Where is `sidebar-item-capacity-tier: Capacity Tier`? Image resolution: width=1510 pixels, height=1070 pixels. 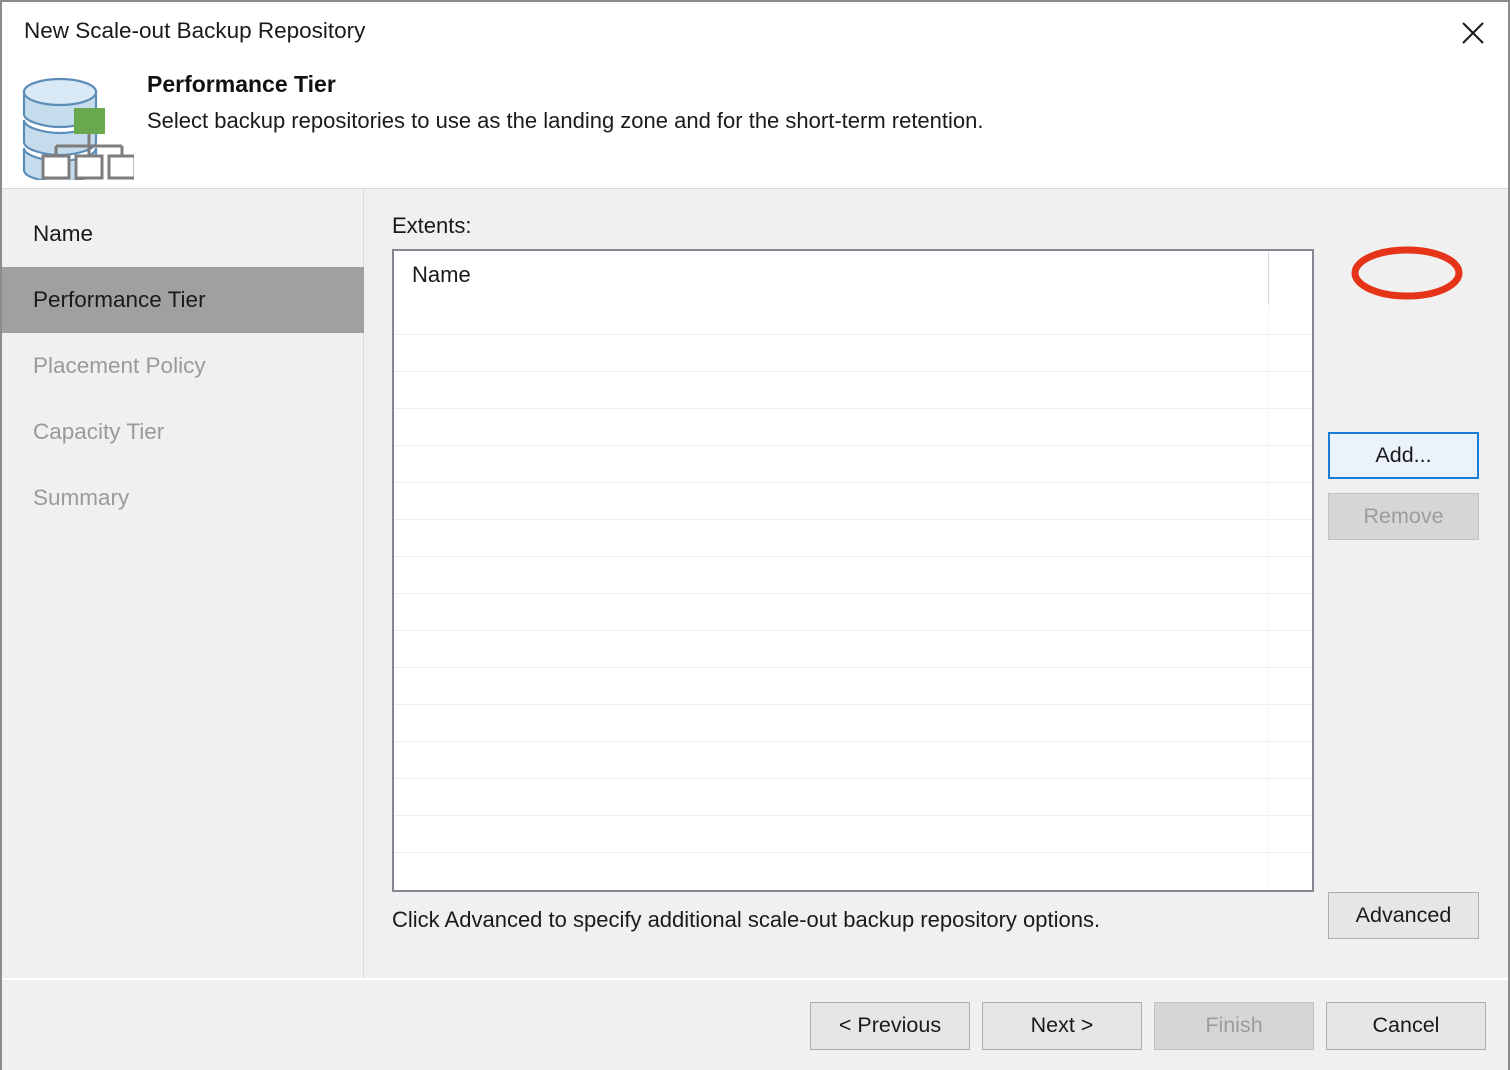
sidebar-item-capacity-tier: Capacity Tier is located at coordinates (183, 432).